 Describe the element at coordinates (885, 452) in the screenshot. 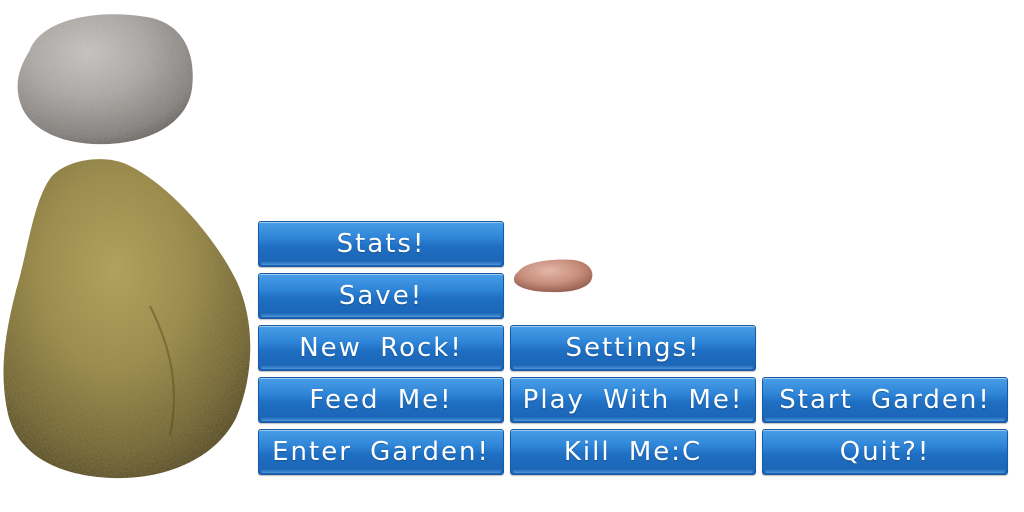

I see `quit-button: Quit?!` at that location.